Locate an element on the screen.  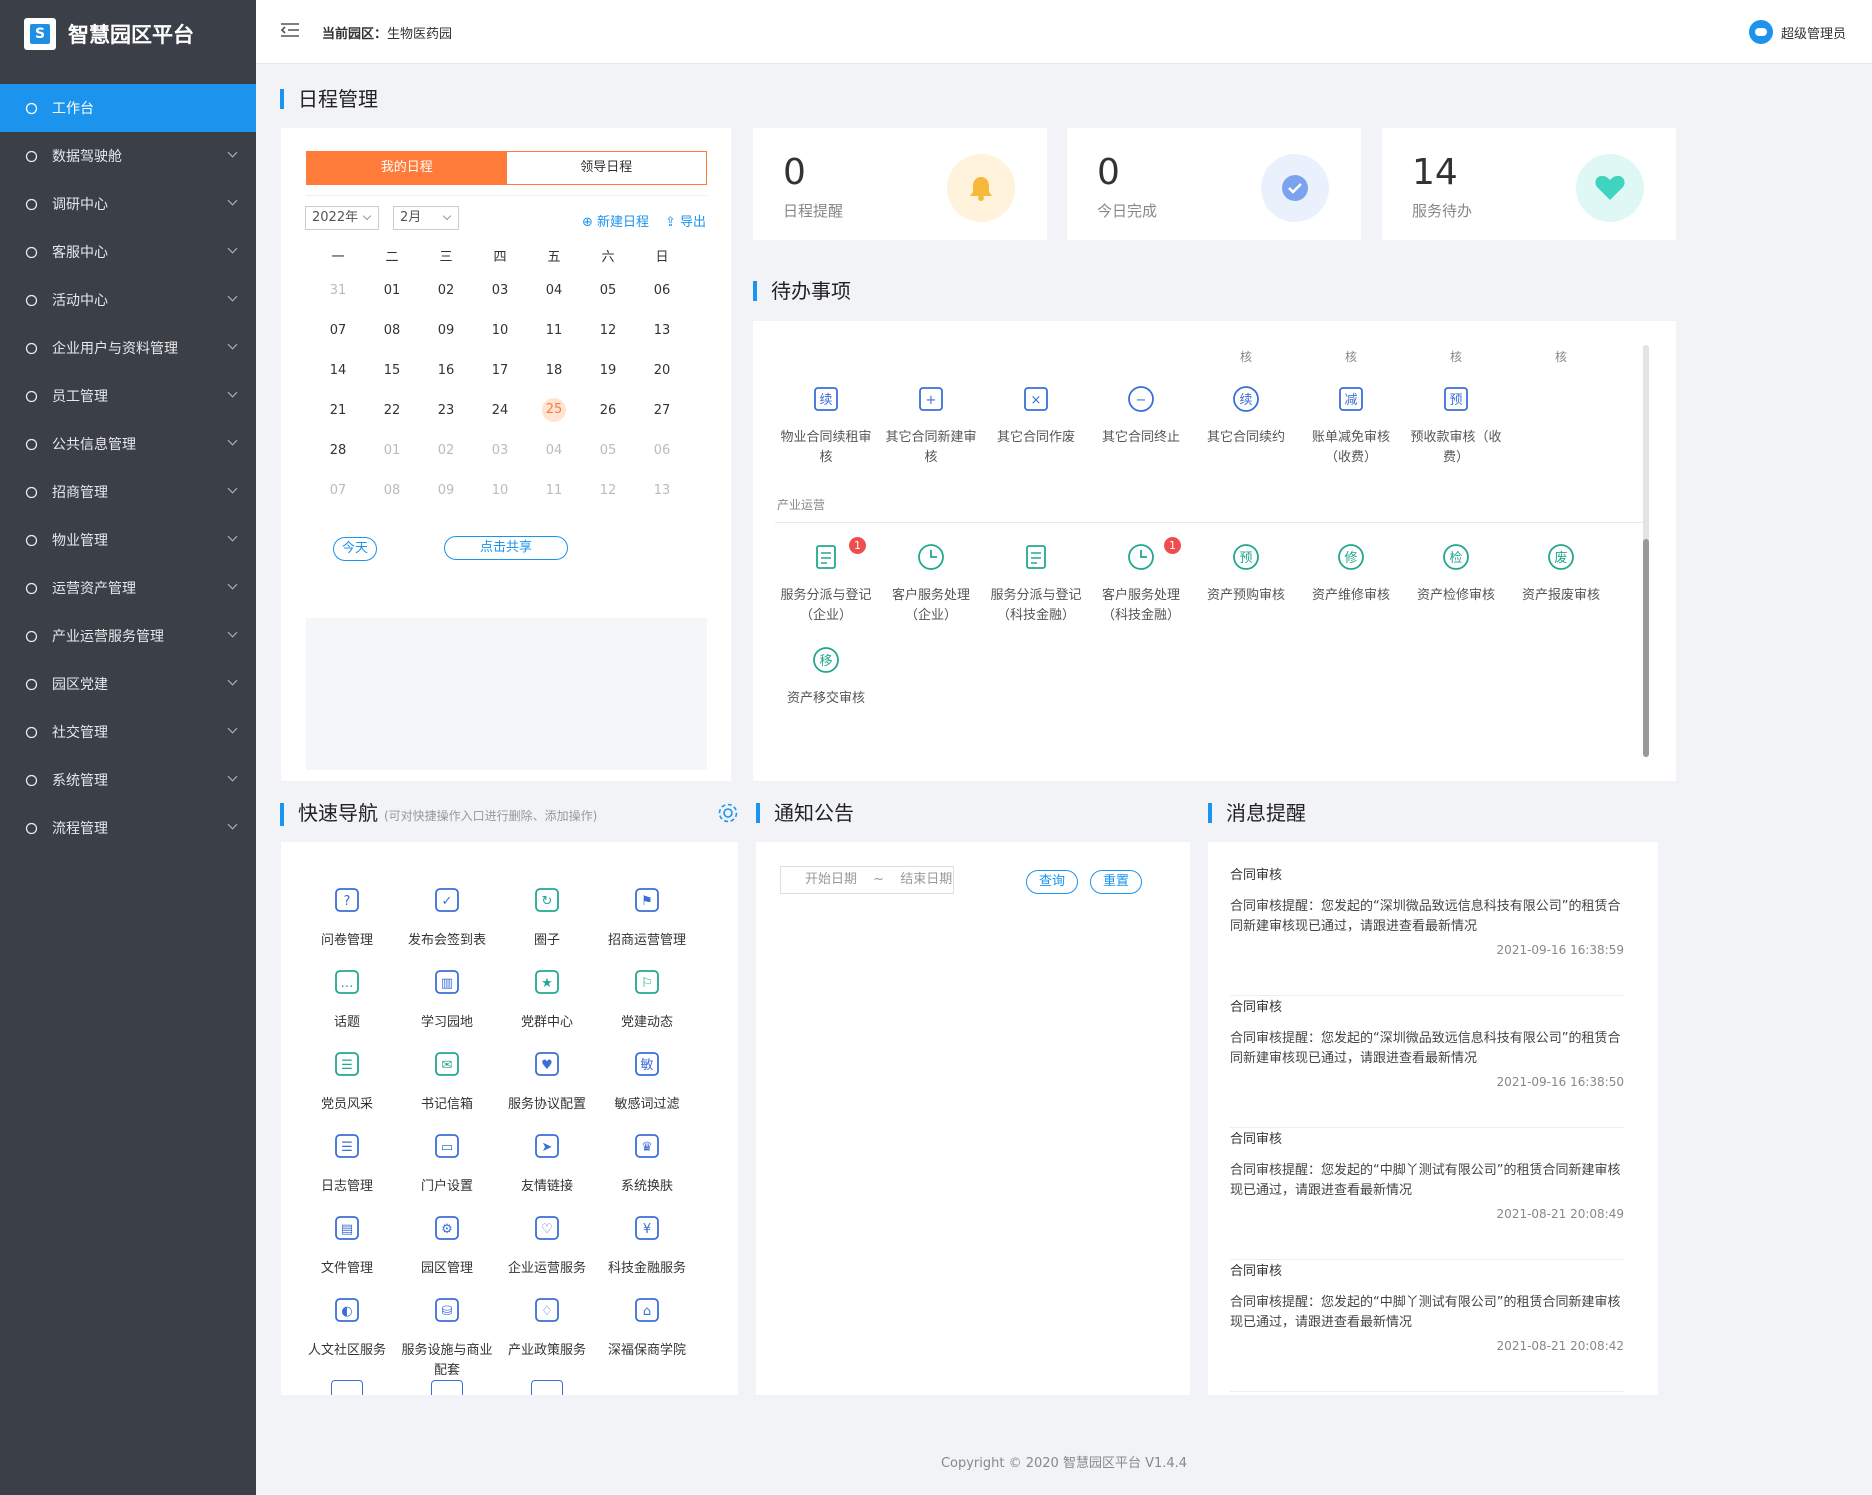
calendar-day: 16 is located at coordinates (446, 370).